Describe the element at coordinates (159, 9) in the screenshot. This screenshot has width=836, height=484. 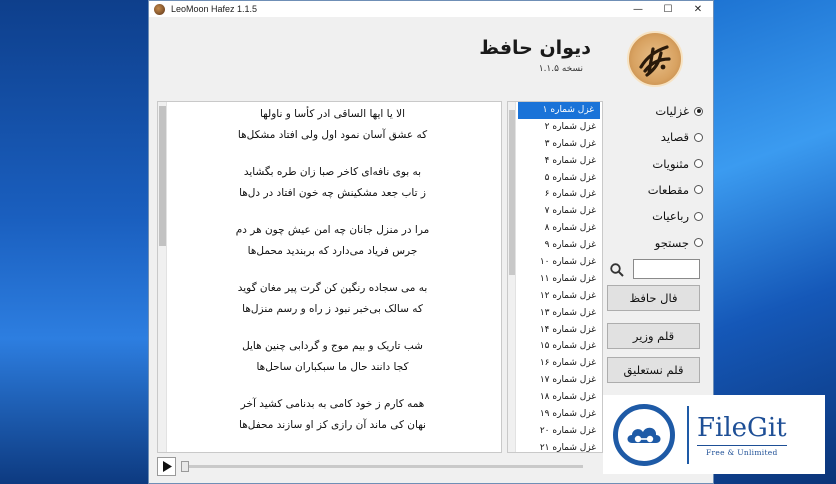
I see `app-icon` at that location.